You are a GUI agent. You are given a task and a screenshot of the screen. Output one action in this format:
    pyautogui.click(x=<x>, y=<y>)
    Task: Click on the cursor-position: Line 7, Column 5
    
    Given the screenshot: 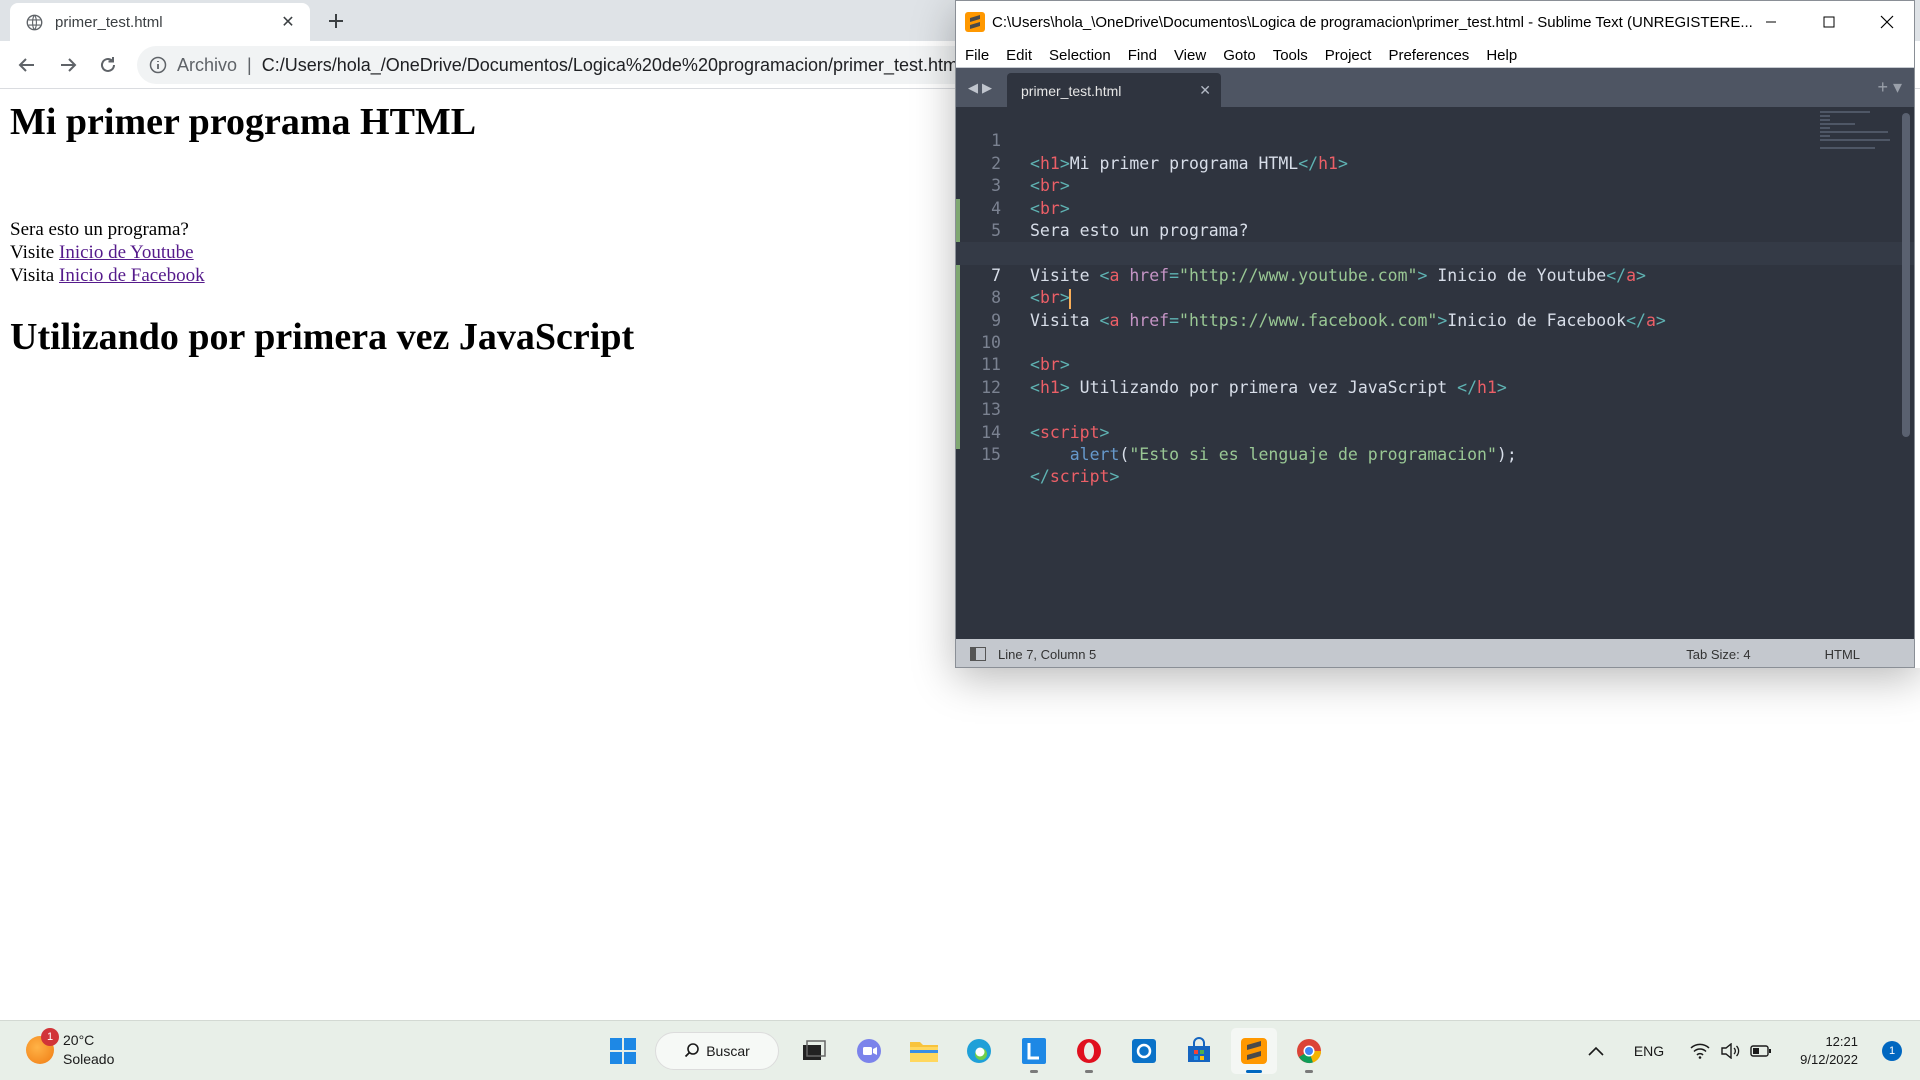 What is the action you would take?
    pyautogui.click(x=1047, y=654)
    